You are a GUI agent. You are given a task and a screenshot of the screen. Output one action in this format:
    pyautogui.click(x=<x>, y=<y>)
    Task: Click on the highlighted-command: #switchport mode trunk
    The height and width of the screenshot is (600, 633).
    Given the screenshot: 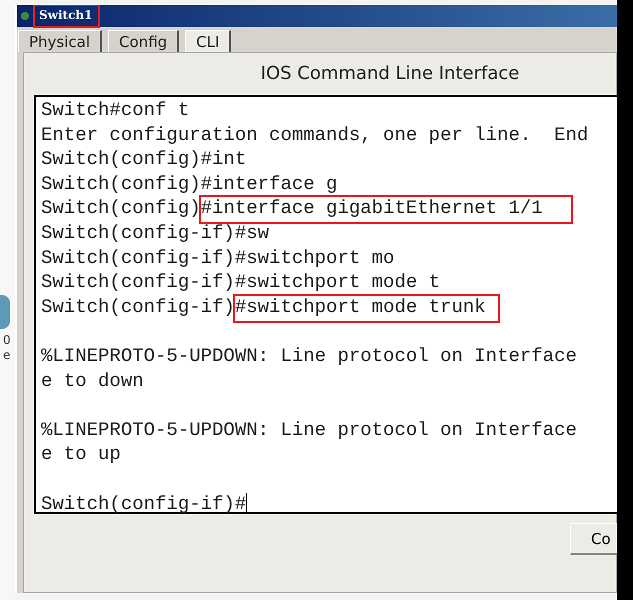 What is the action you would take?
    pyautogui.click(x=366, y=308)
    